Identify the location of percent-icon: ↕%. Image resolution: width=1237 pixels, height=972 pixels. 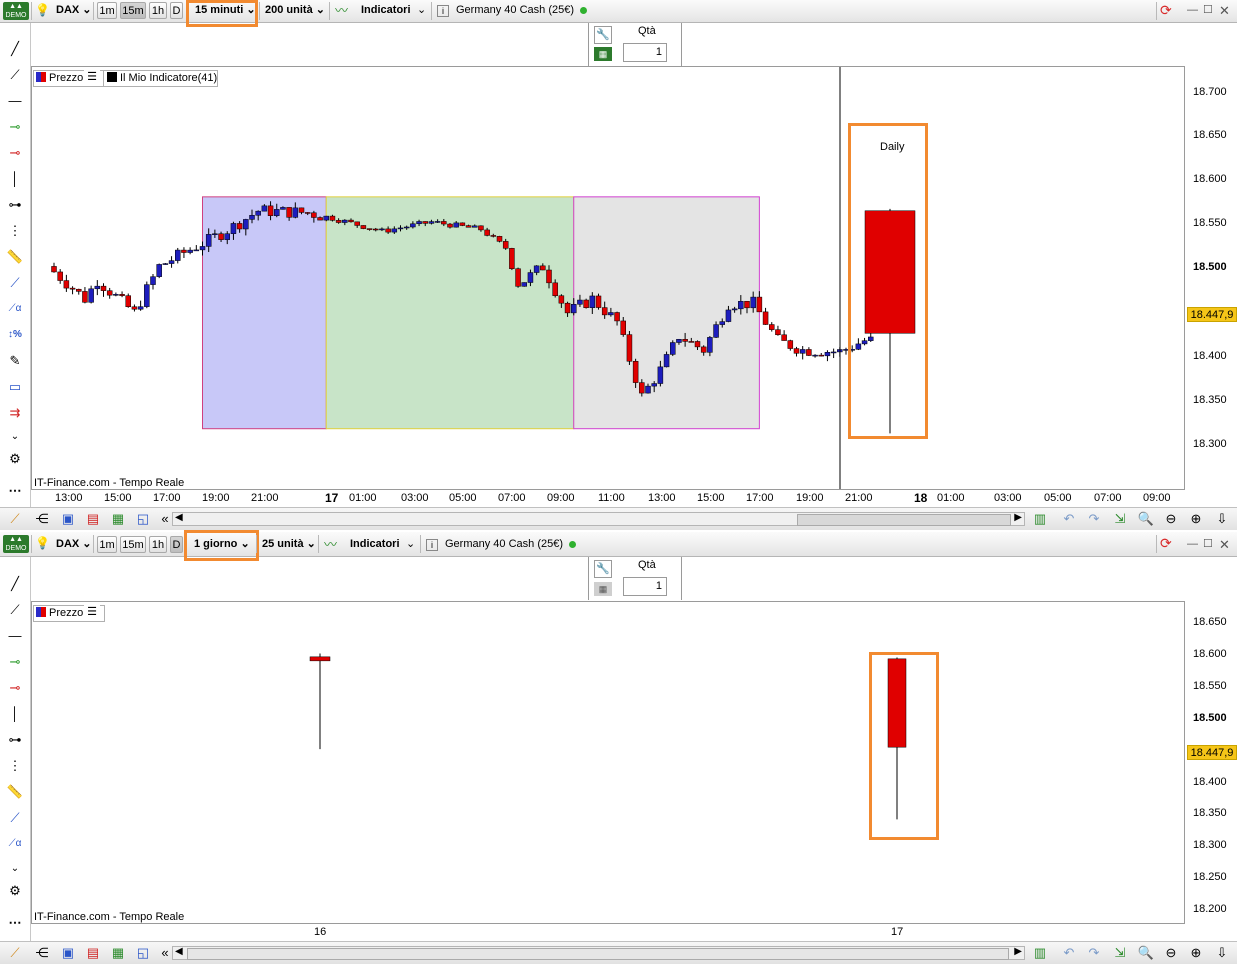
(15, 335).